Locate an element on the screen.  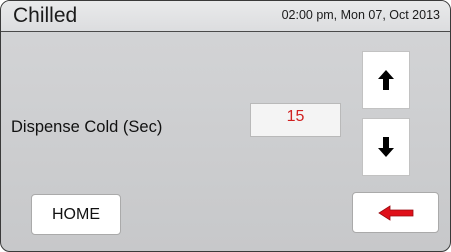
left-arrow-icon is located at coordinates (395, 212).